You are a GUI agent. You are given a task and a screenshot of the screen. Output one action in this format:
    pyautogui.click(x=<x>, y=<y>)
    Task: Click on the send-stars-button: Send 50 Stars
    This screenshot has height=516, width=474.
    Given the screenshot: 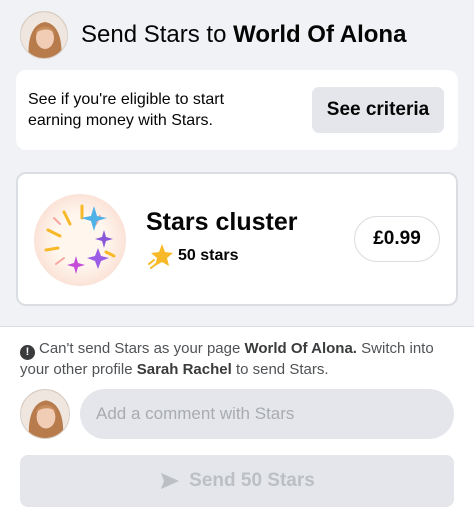 What is the action you would take?
    pyautogui.click(x=237, y=481)
    